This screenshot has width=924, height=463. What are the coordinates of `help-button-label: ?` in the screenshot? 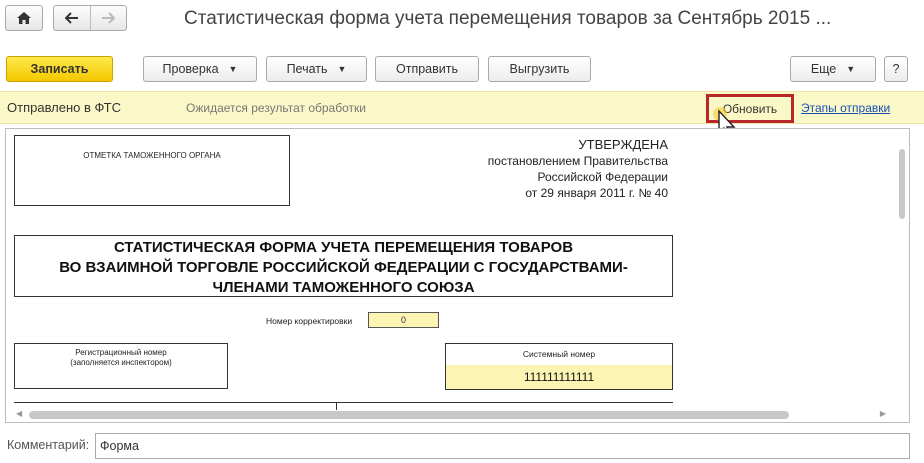 It's located at (896, 69).